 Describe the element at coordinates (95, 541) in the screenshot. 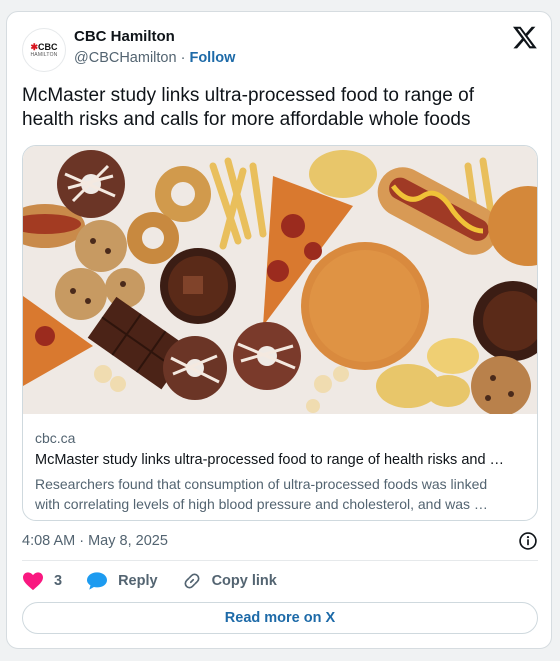

I see `timestamp: 4:08 AM · May 8, 2025` at that location.